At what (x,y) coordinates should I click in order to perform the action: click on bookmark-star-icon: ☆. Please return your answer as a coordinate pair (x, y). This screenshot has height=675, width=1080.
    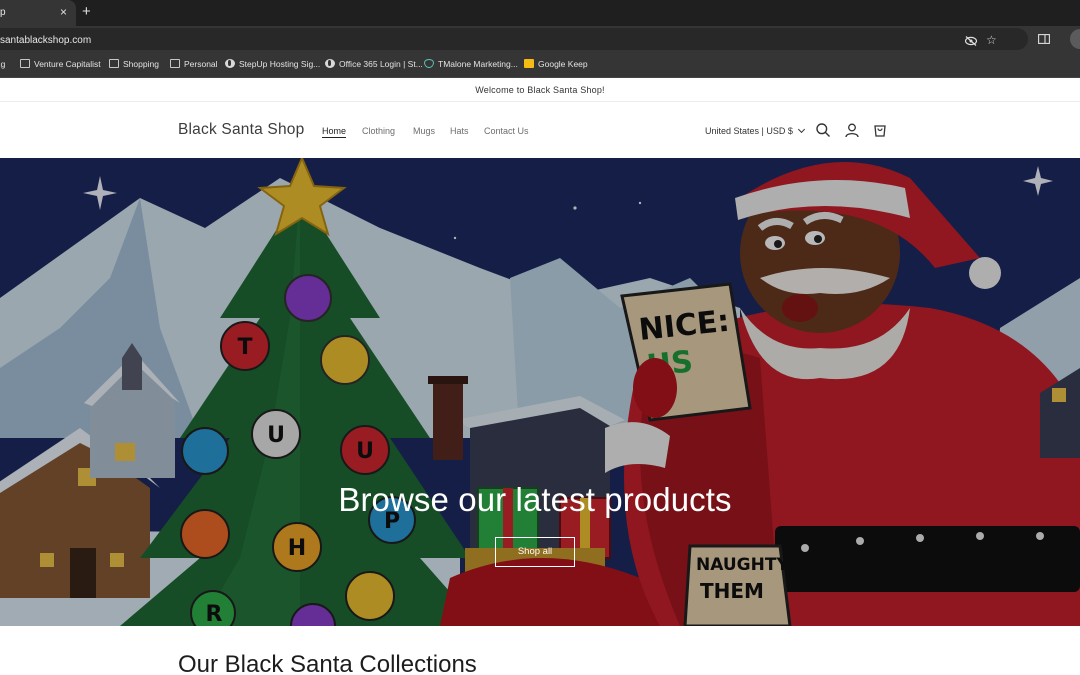
    Looking at the image, I should click on (991, 40).